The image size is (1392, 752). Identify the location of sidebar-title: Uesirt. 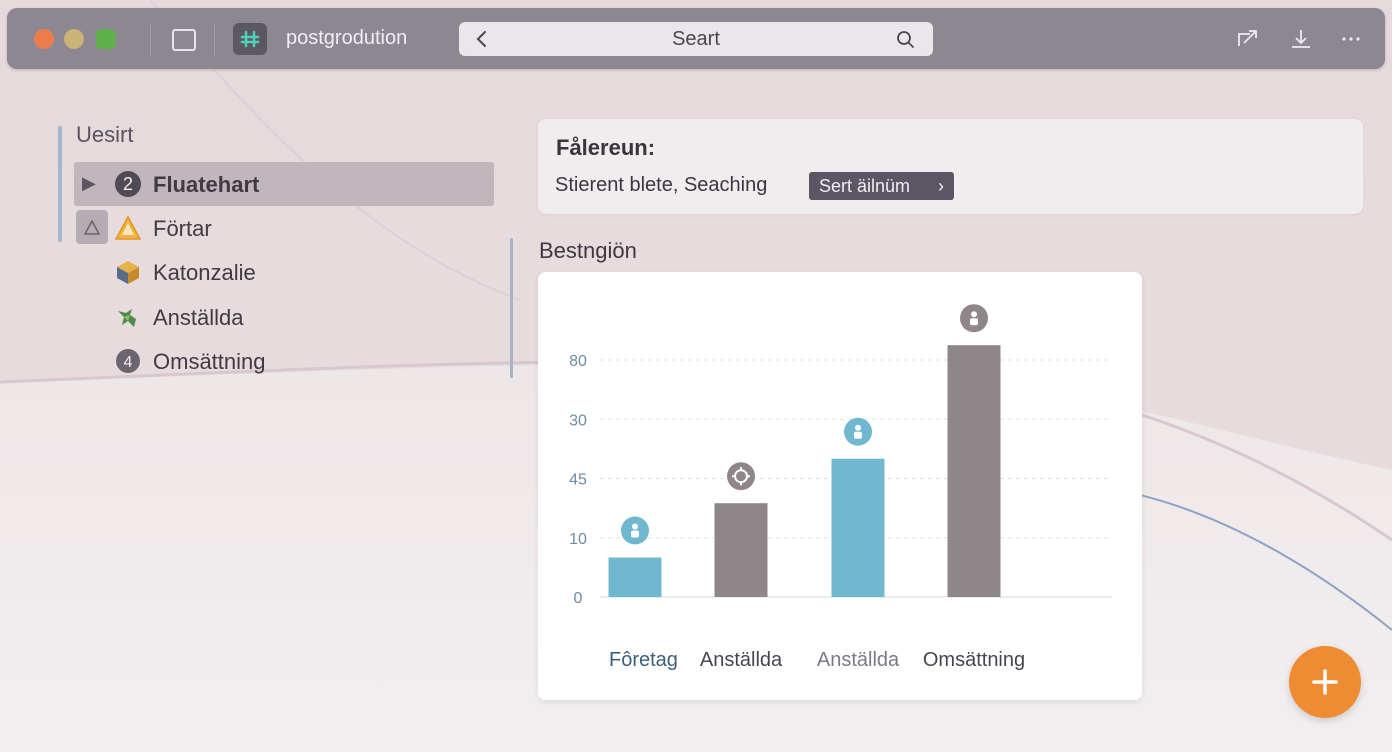
(105, 134).